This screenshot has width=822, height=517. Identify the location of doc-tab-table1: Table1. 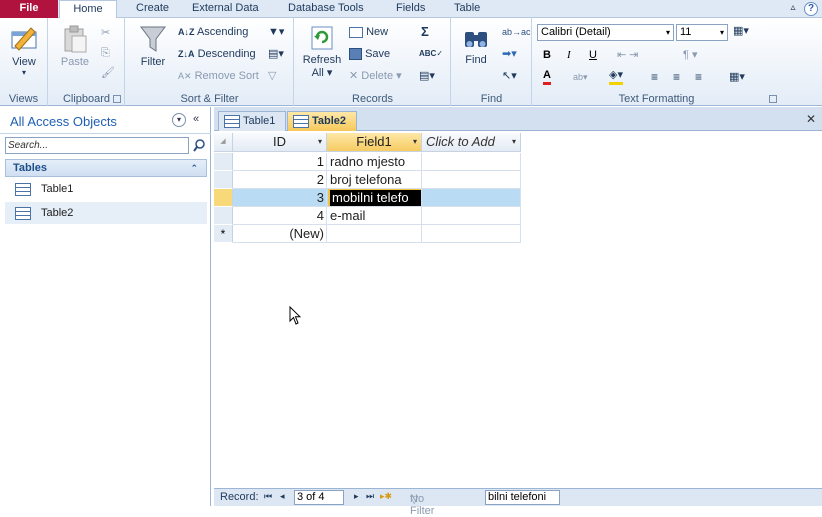
(252, 121).